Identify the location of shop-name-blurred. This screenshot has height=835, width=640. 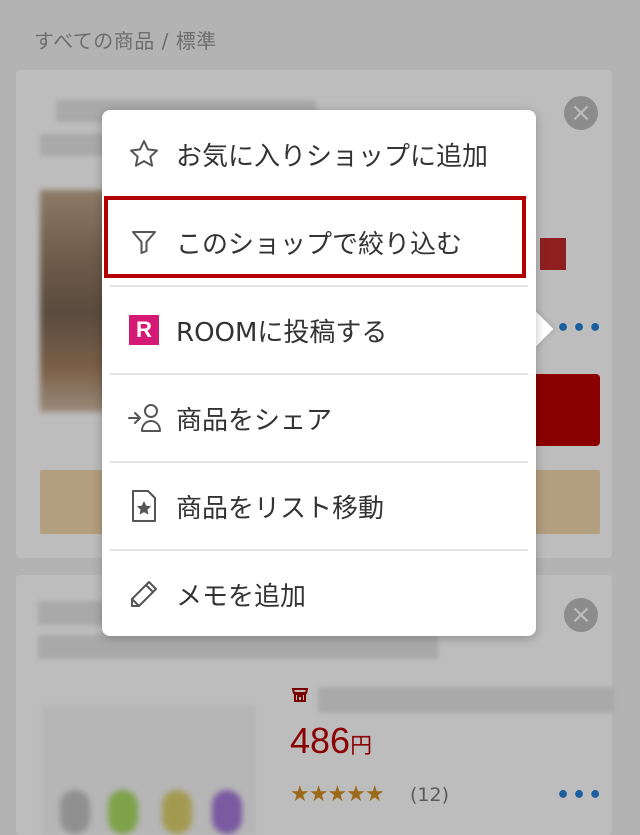
(466, 700).